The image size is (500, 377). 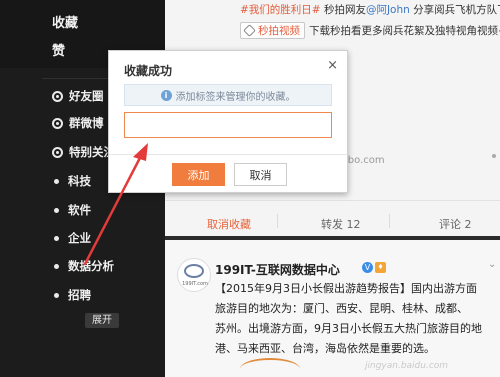 What do you see at coordinates (79, 295) in the screenshot?
I see `sidebar-item-label: 招聘` at bounding box center [79, 295].